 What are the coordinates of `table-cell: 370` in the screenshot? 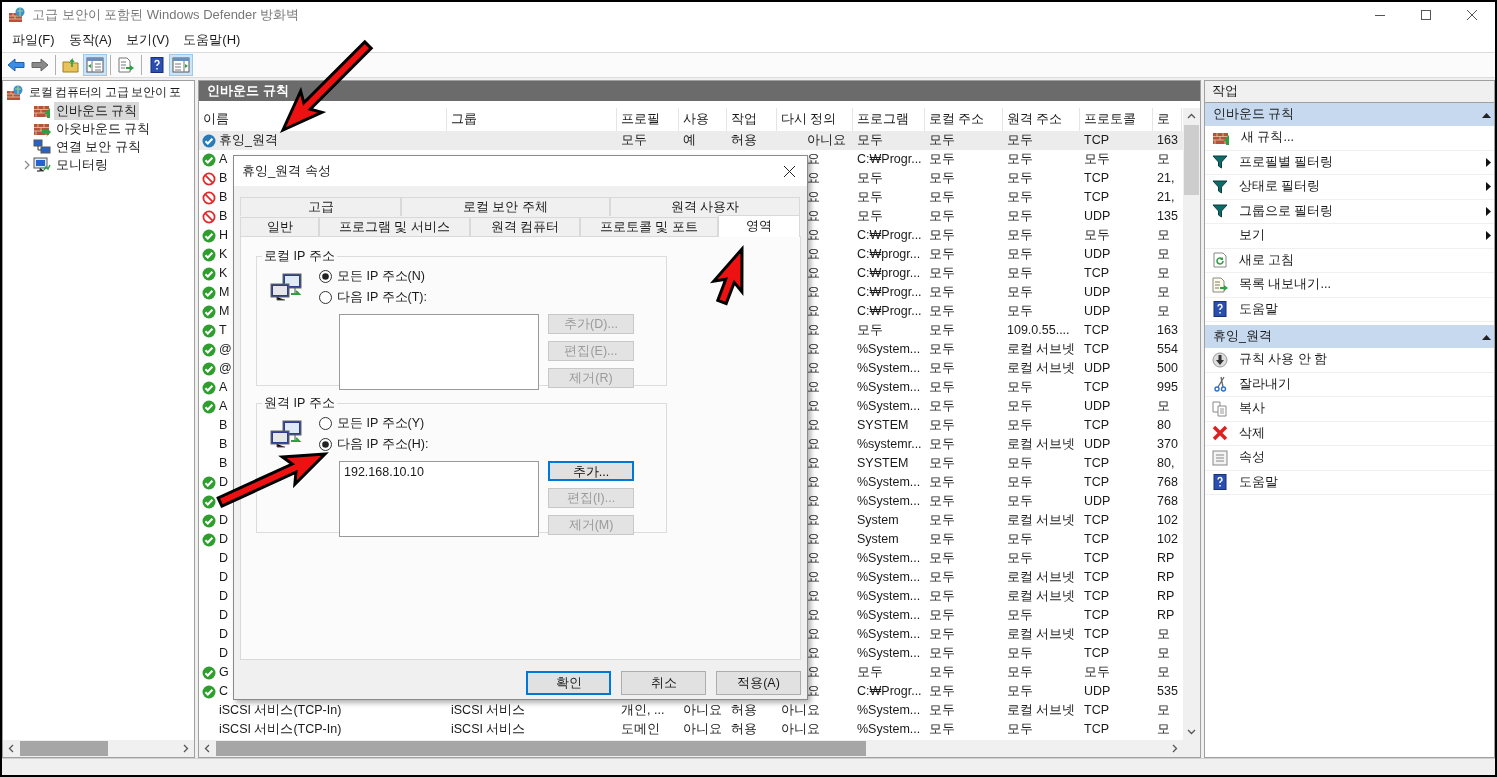 It's located at (1167, 444).